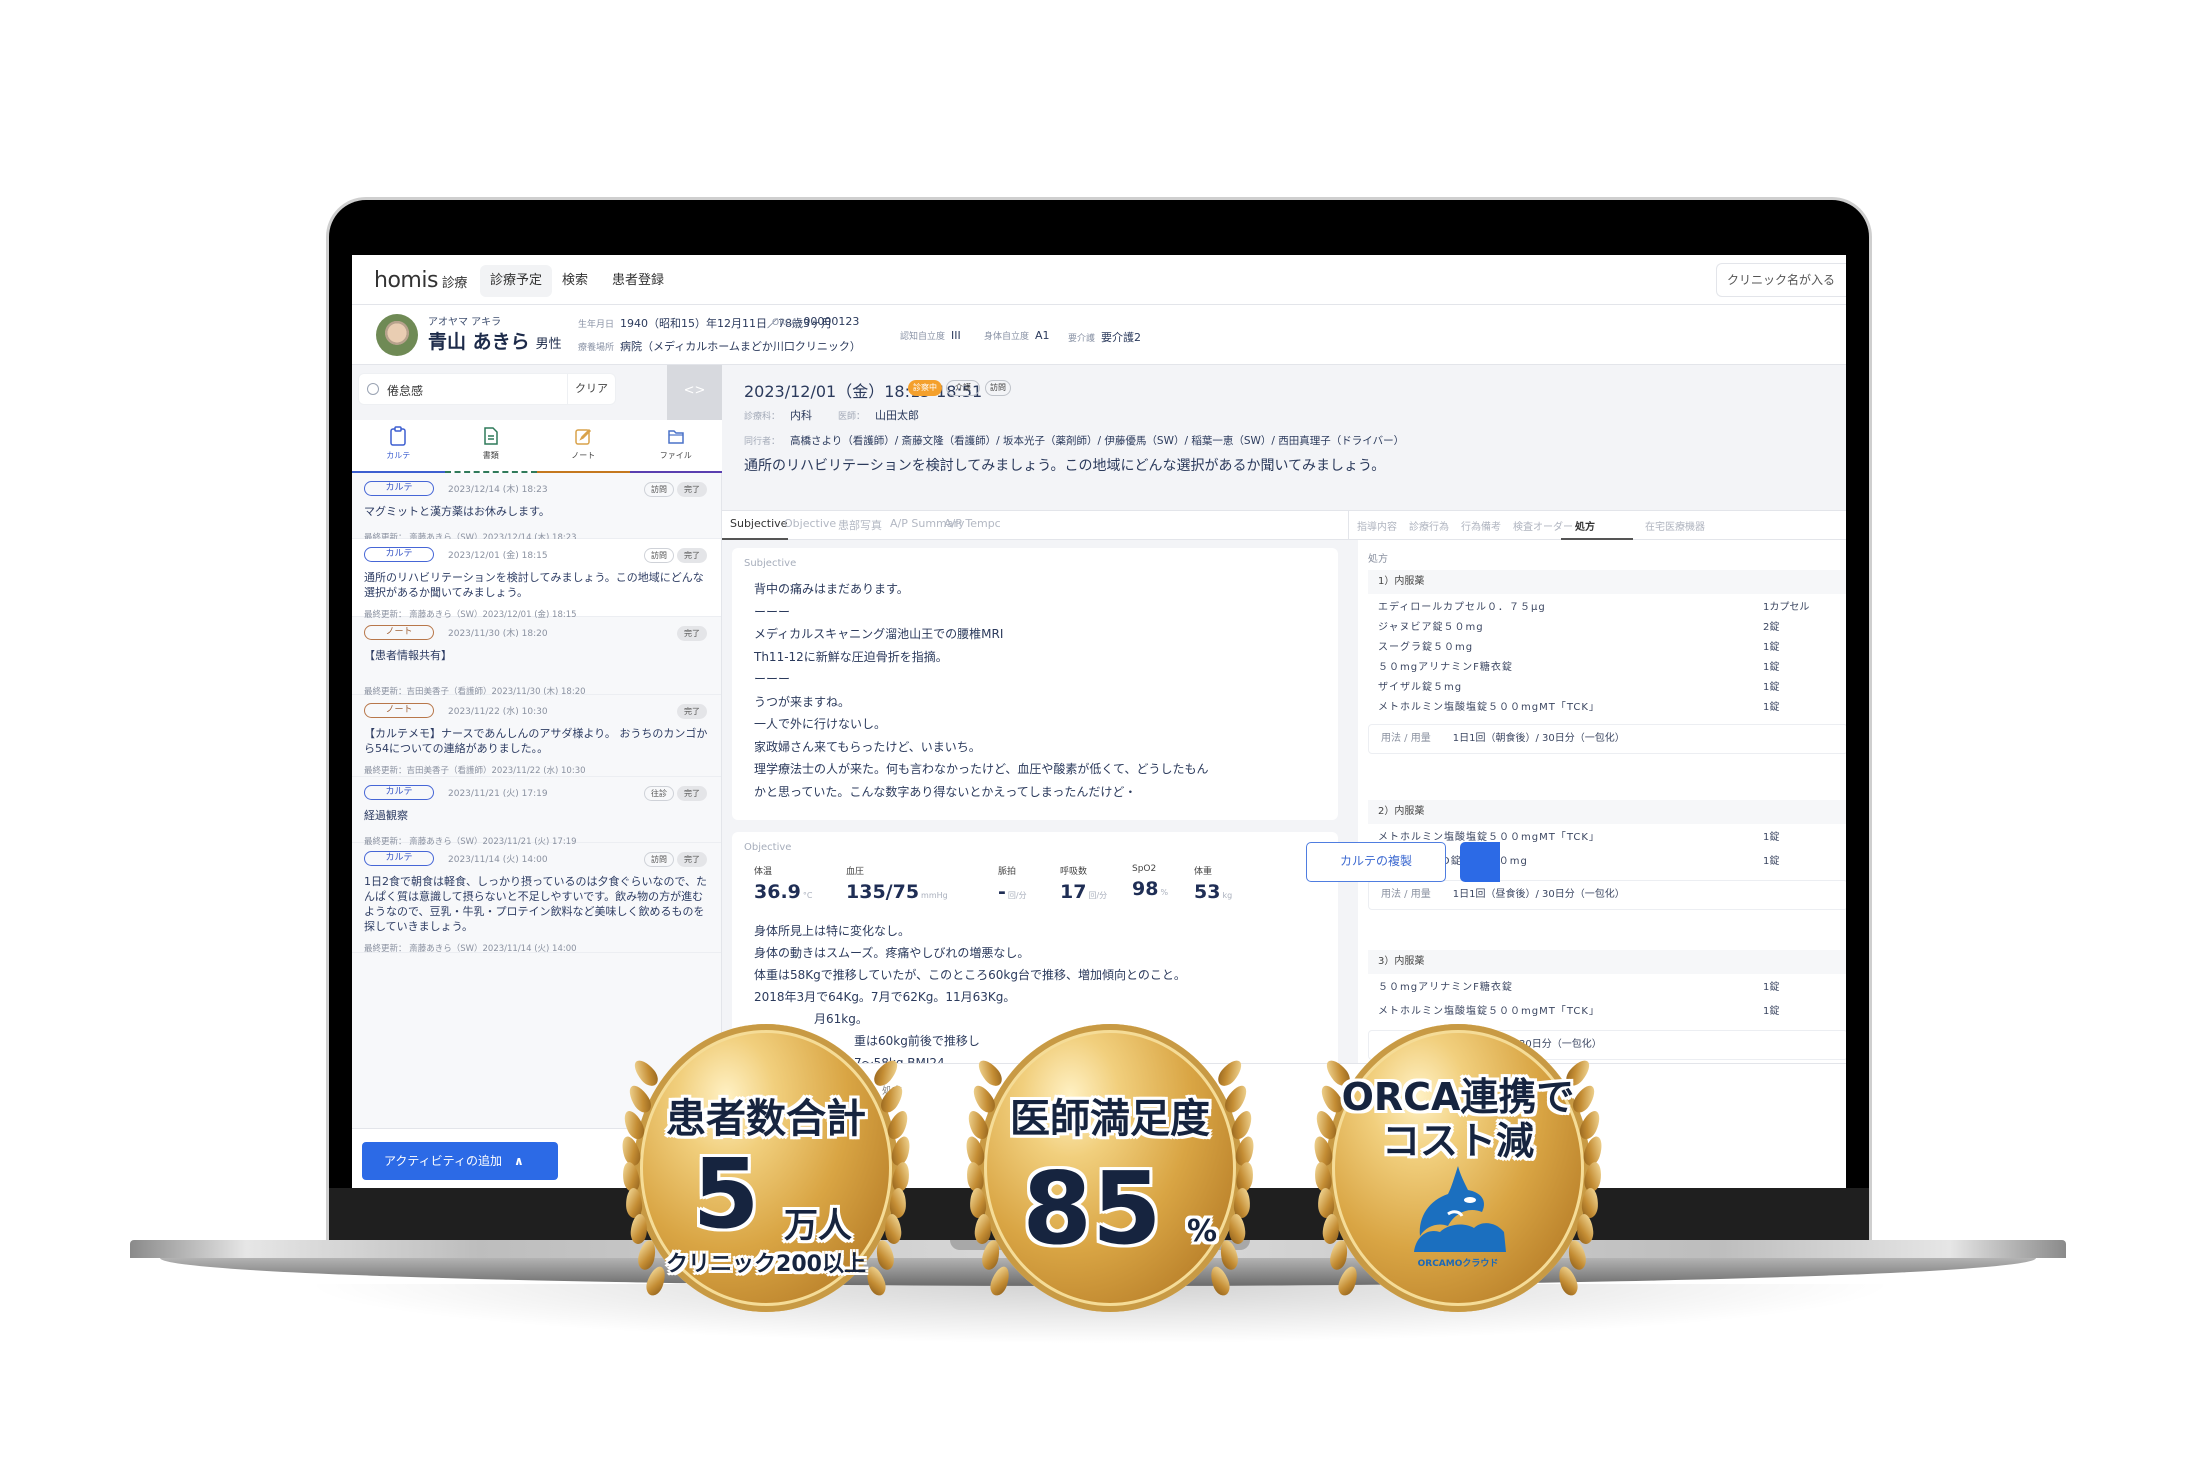 The image size is (2188, 1458). What do you see at coordinates (398, 455) in the screenshot?
I see `tab-karte-label: カルテ` at bounding box center [398, 455].